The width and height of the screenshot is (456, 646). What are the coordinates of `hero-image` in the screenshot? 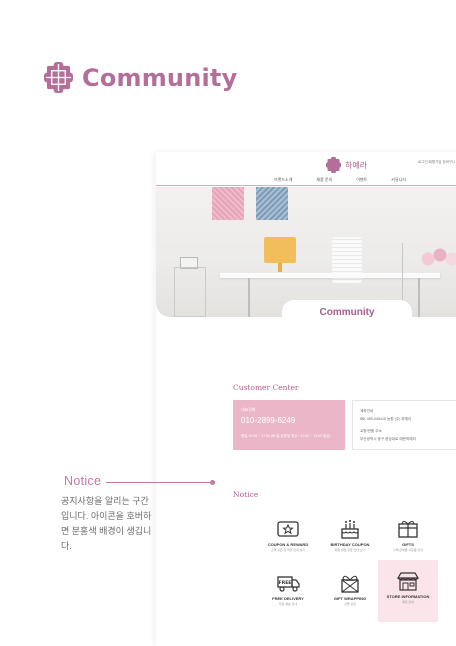 It's located at (306, 252).